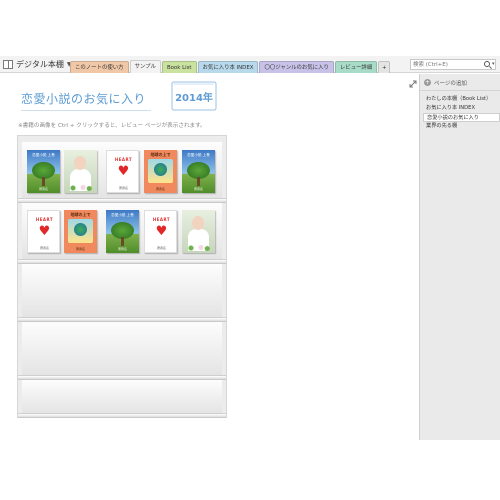 This screenshot has height=500, width=500. I want to click on notebook-selector: デジタル本棚 ▼, so click(37, 64).